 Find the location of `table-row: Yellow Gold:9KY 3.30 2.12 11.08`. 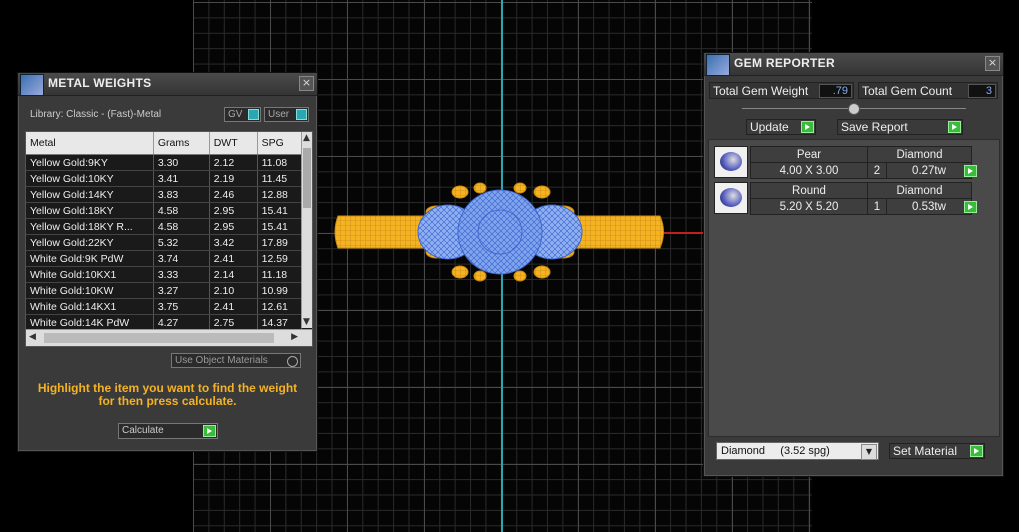

table-row: Yellow Gold:9KY 3.30 2.12 11.08 is located at coordinates (164, 162).